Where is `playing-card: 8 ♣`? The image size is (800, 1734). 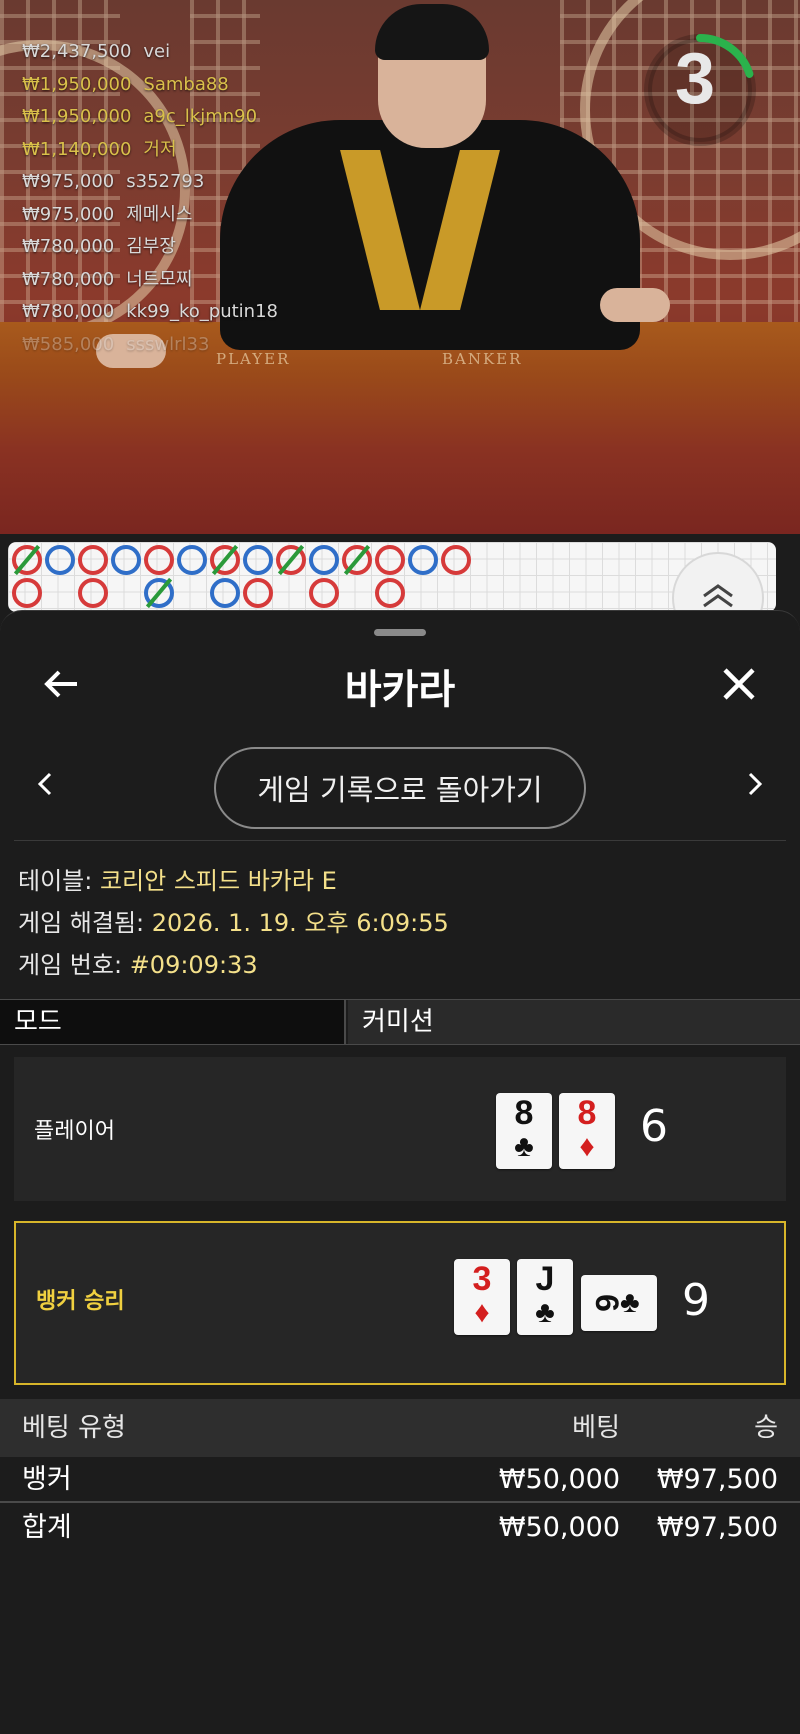
playing-card: 8 ♣ is located at coordinates (524, 1131).